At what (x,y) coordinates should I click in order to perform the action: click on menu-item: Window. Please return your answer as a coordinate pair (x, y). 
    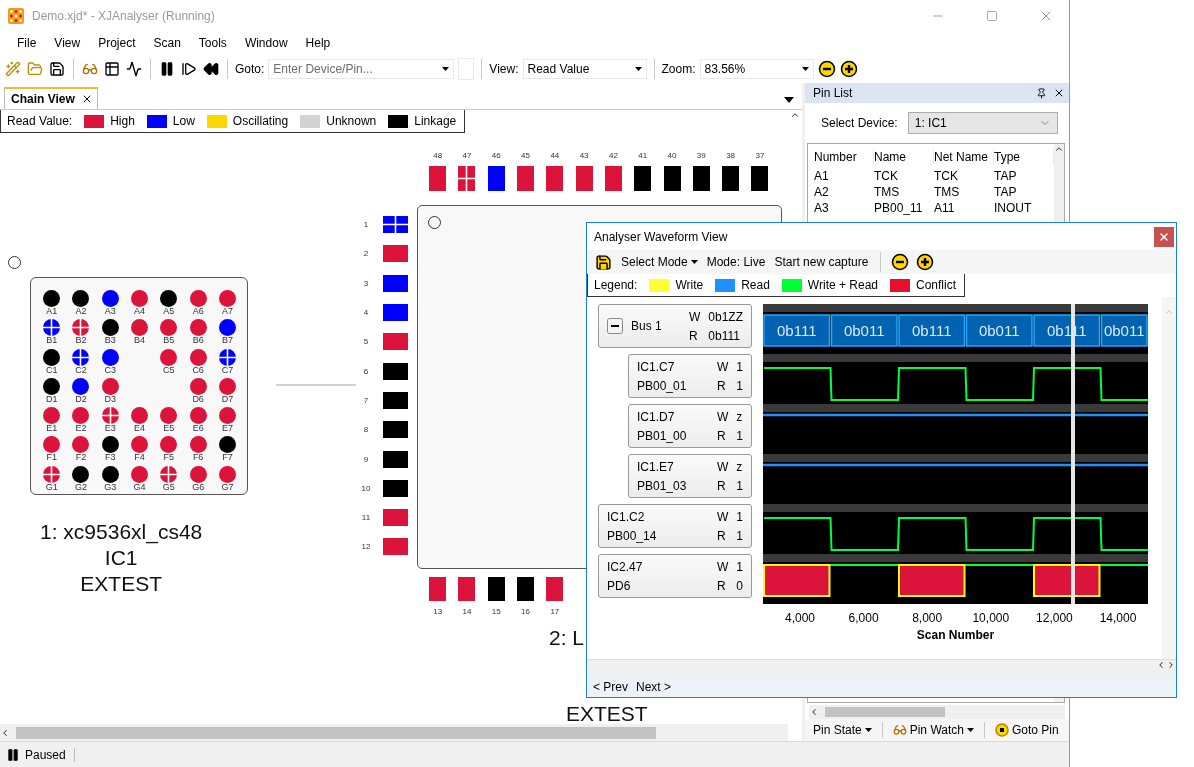
    Looking at the image, I should click on (266, 43).